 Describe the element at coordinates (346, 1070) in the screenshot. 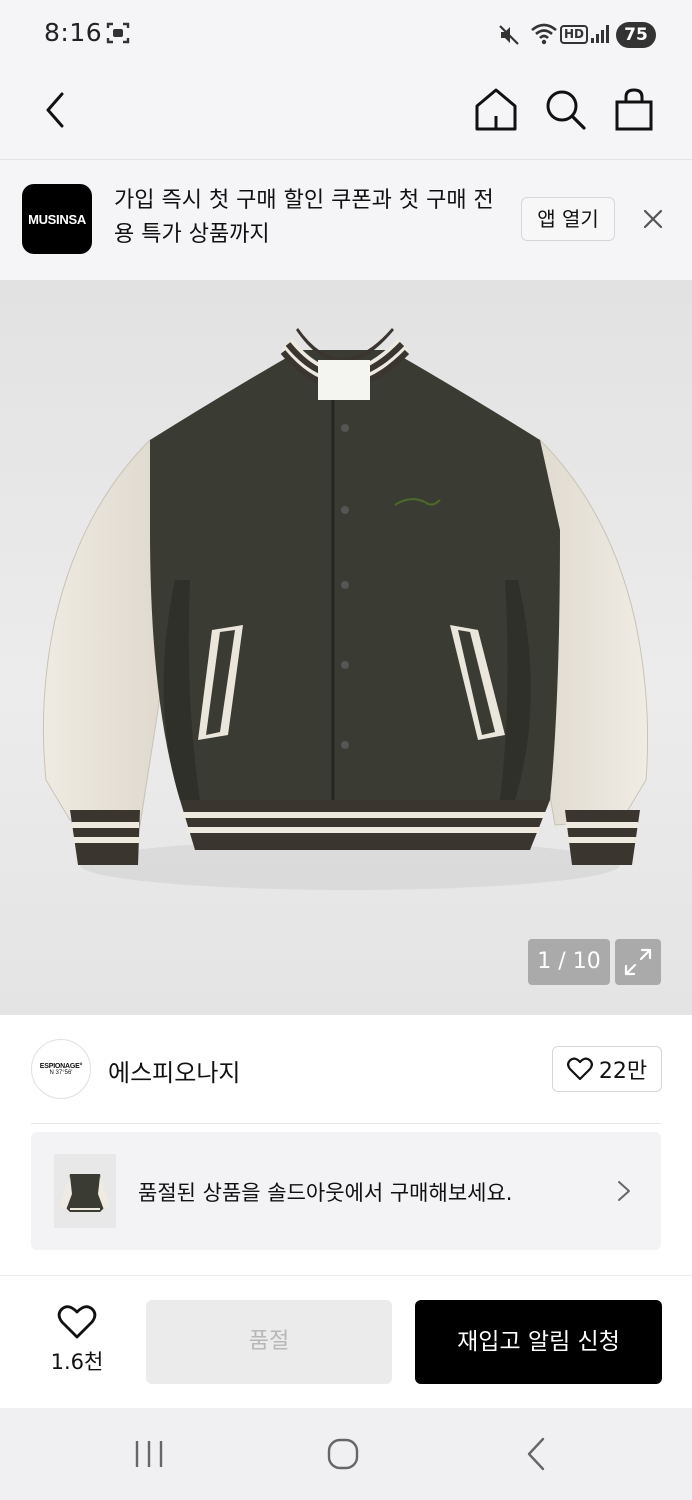

I see `brand-row: ESPIONAGE° N 37°56' 에스피오나지 22만` at that location.